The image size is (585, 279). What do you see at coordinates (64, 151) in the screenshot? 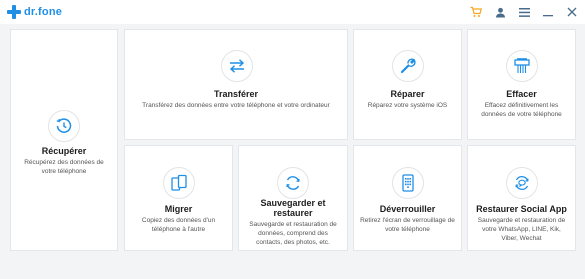
I see `tile-recover-title: Récupérer` at bounding box center [64, 151].